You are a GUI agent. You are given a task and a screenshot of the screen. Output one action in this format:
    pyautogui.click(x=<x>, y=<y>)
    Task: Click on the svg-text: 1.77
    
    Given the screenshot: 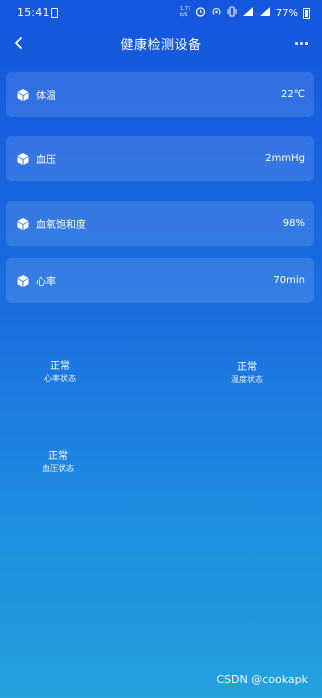 What is the action you would take?
    pyautogui.click(x=185, y=9)
    